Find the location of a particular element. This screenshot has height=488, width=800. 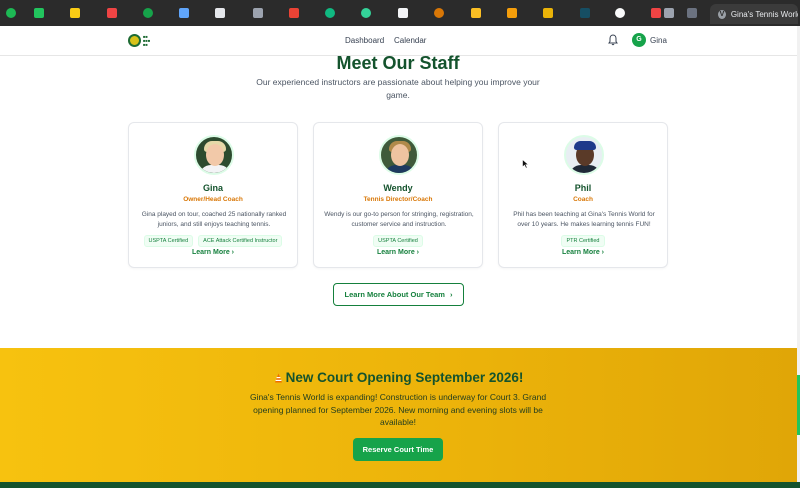

chart-icon is located at coordinates (476, 13).